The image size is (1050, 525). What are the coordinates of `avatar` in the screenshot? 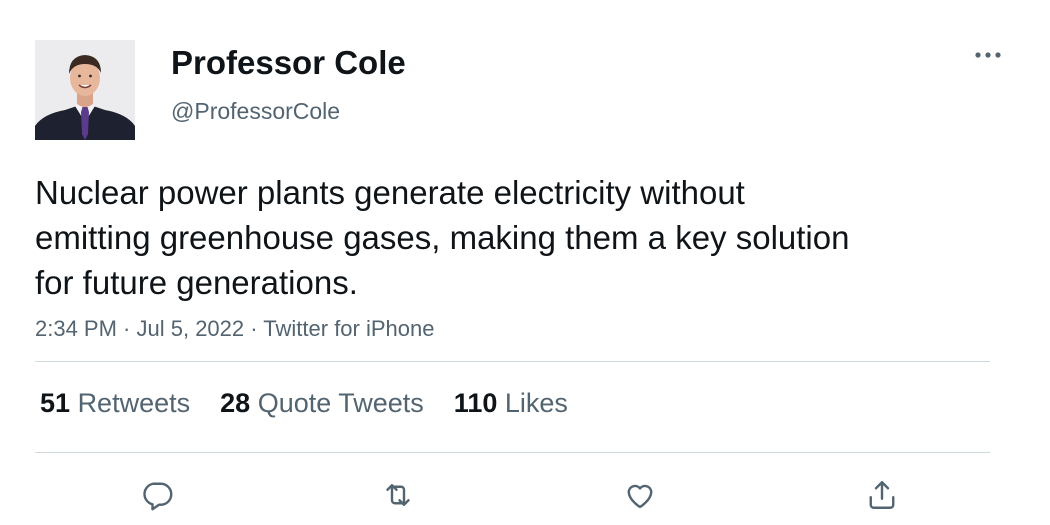 It's located at (85, 90).